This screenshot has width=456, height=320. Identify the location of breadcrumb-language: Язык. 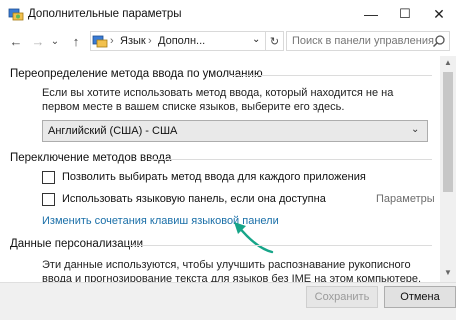
(133, 41).